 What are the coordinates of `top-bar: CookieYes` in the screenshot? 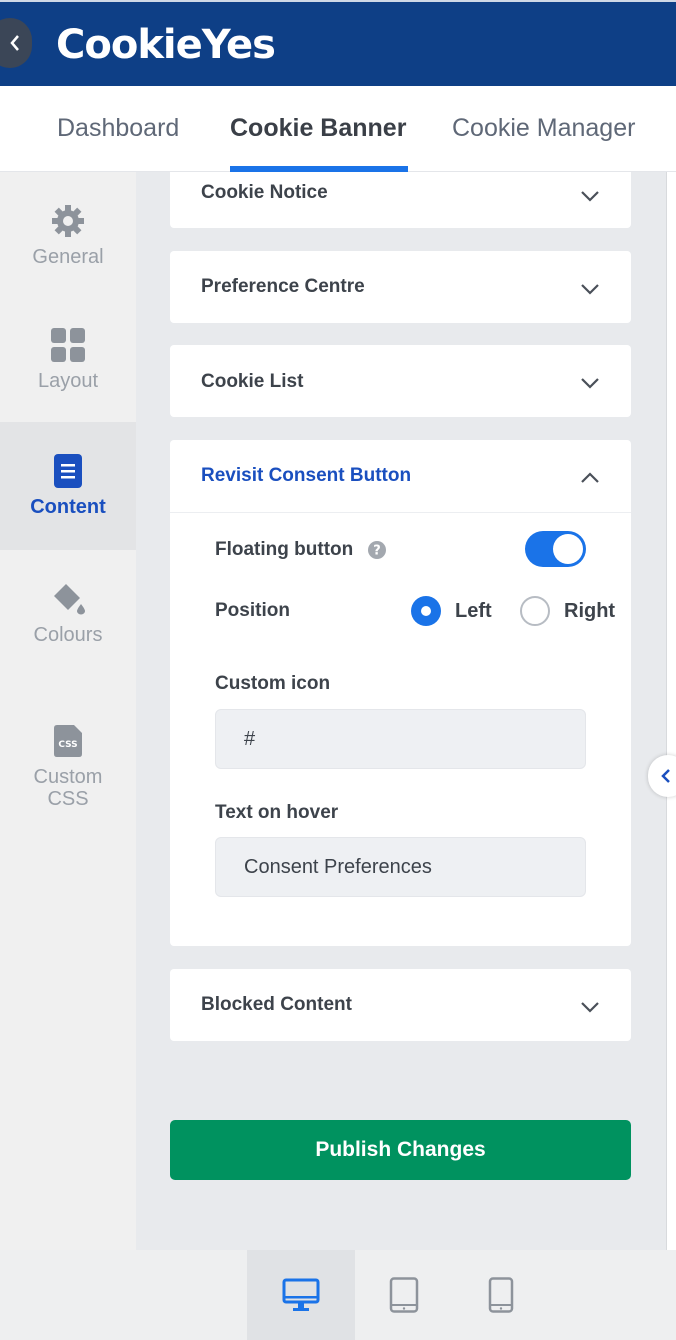 It's located at (338, 43).